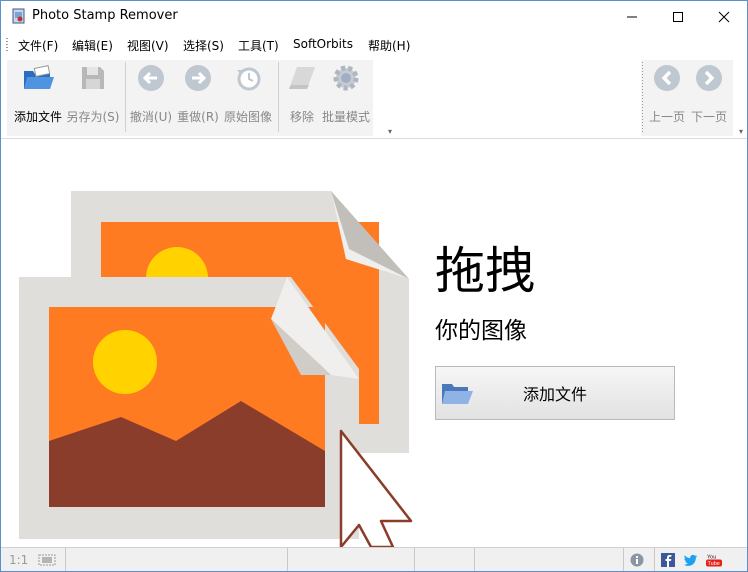 The image size is (748, 572). Describe the element at coordinates (151, 117) in the screenshot. I see `undo-label: 撤消(U)` at that location.